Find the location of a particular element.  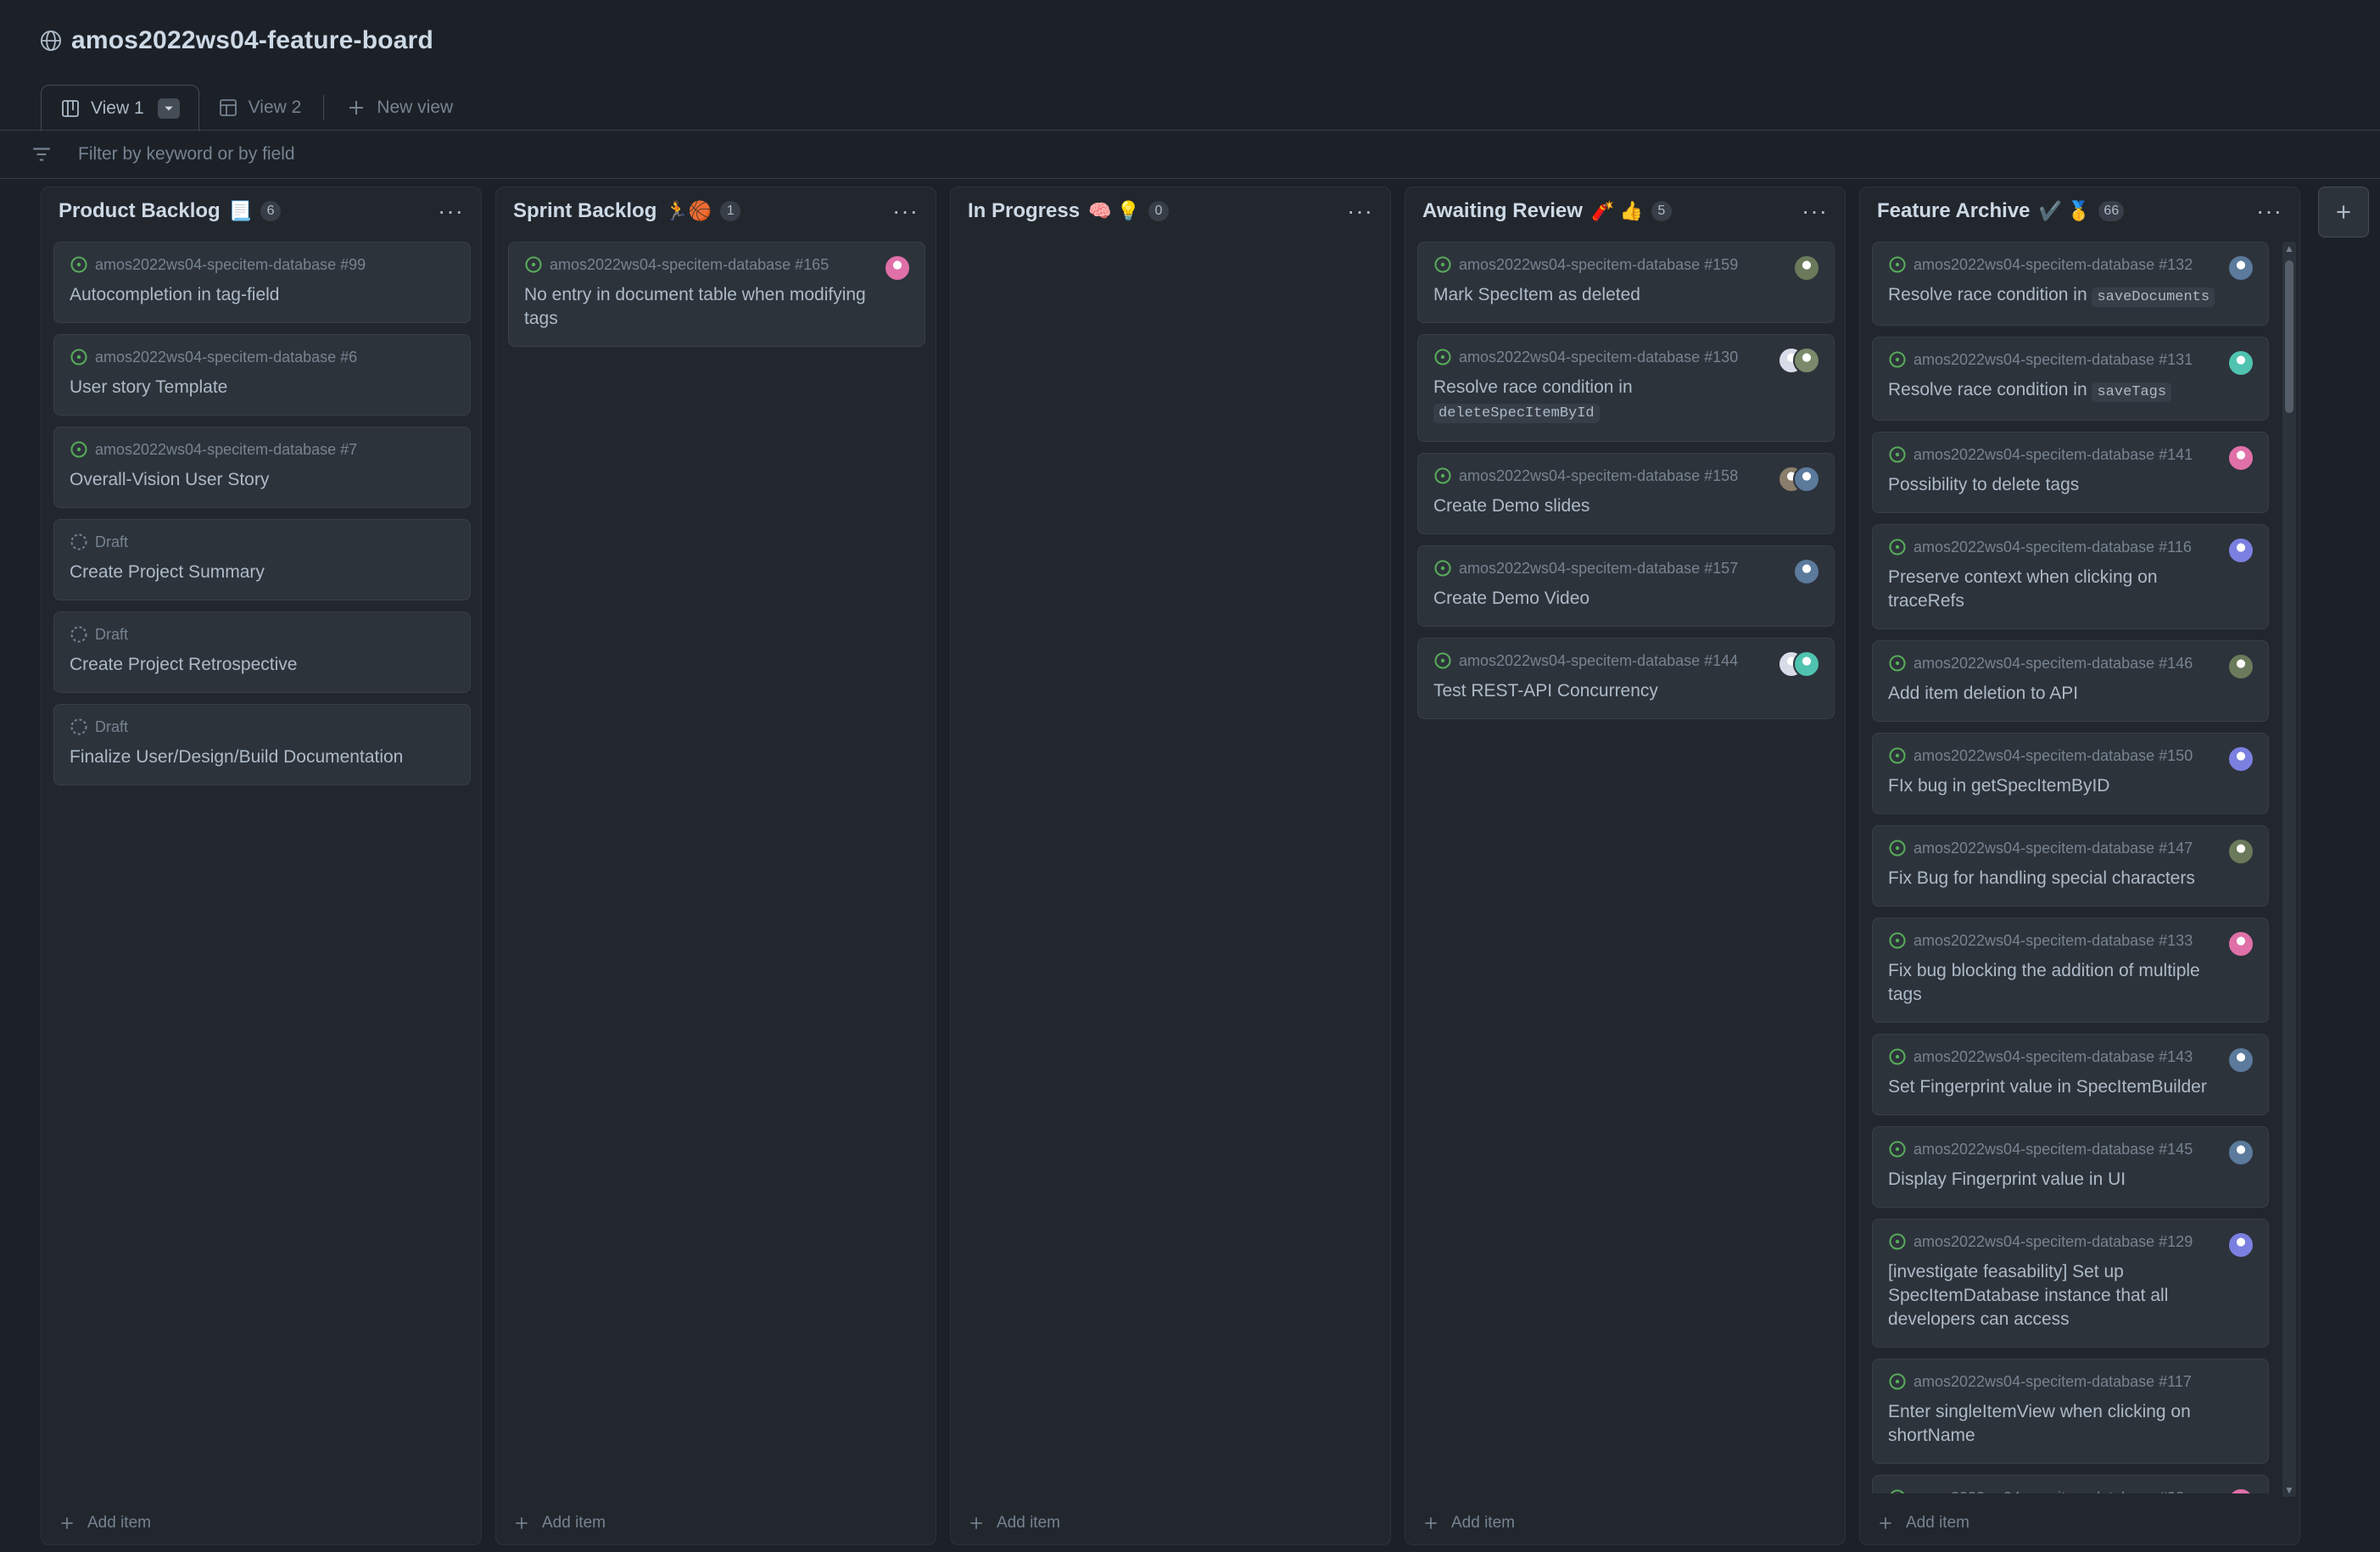

card-meta: amos2022ws04-specitem-database #117 is located at coordinates (2070, 1381).